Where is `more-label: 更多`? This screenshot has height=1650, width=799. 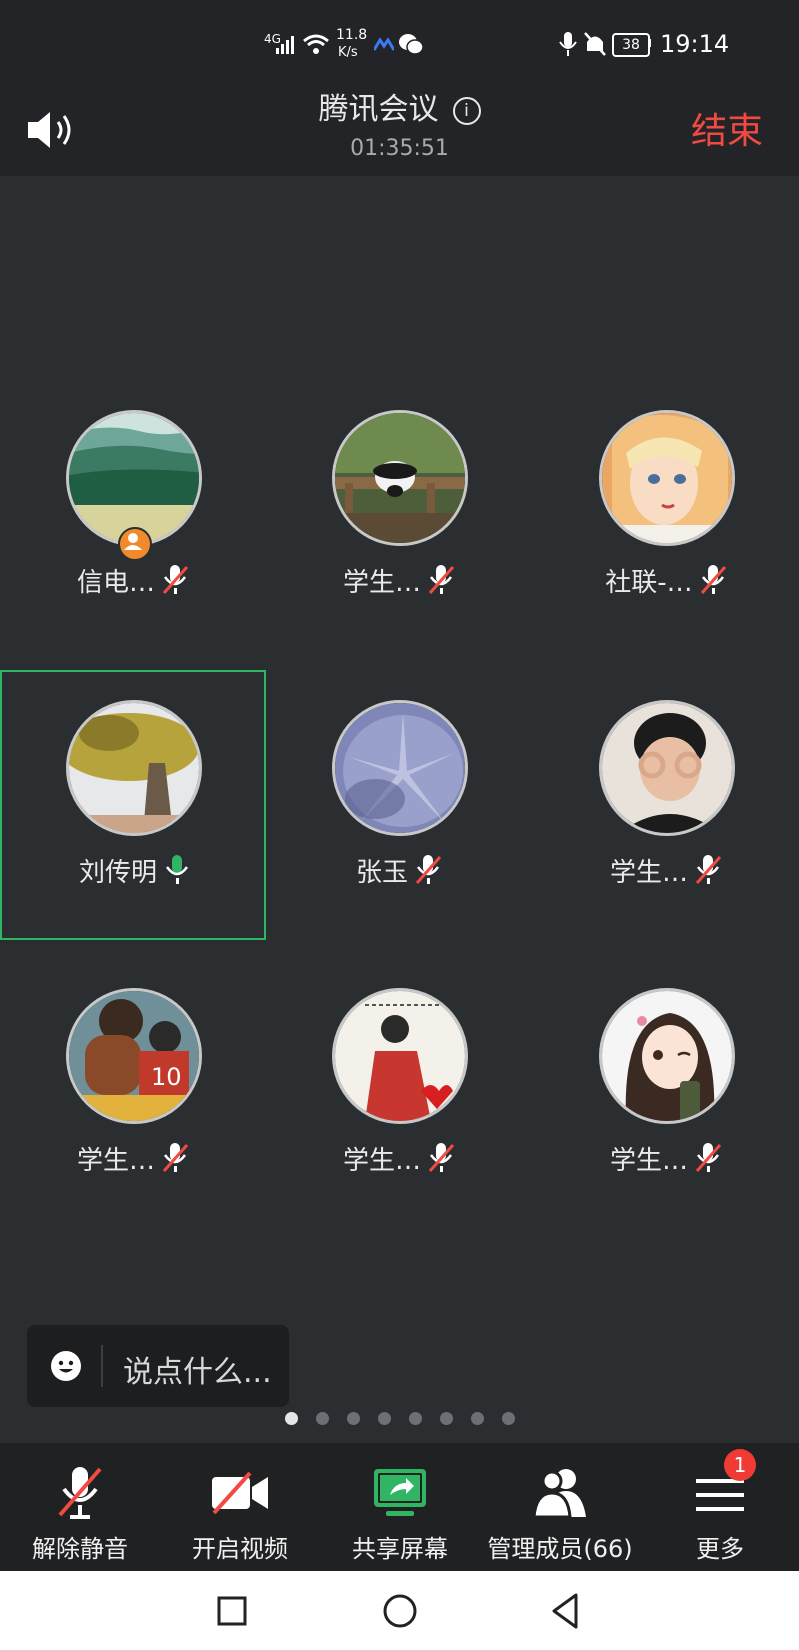 more-label: 更多 is located at coordinates (720, 1549).